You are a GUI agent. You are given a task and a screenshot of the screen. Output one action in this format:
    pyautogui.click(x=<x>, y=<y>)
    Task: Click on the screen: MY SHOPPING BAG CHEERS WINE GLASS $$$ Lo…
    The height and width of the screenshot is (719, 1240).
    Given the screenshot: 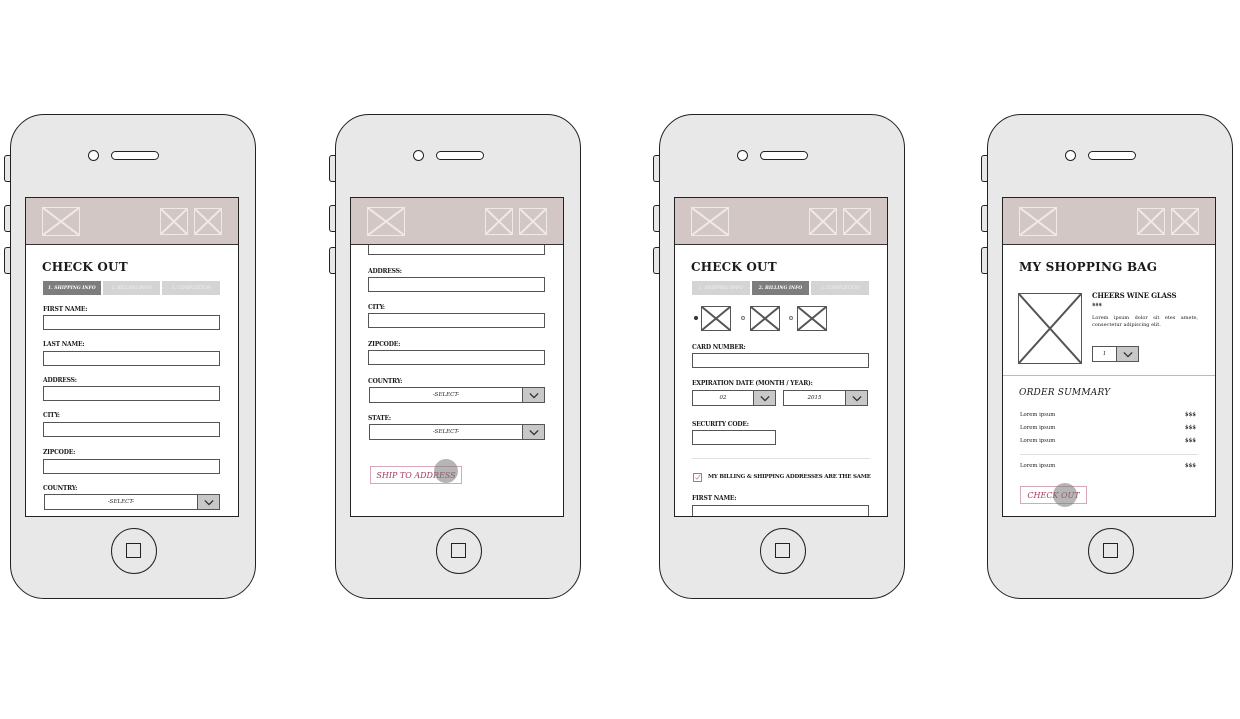 What is the action you would take?
    pyautogui.click(x=1109, y=357)
    